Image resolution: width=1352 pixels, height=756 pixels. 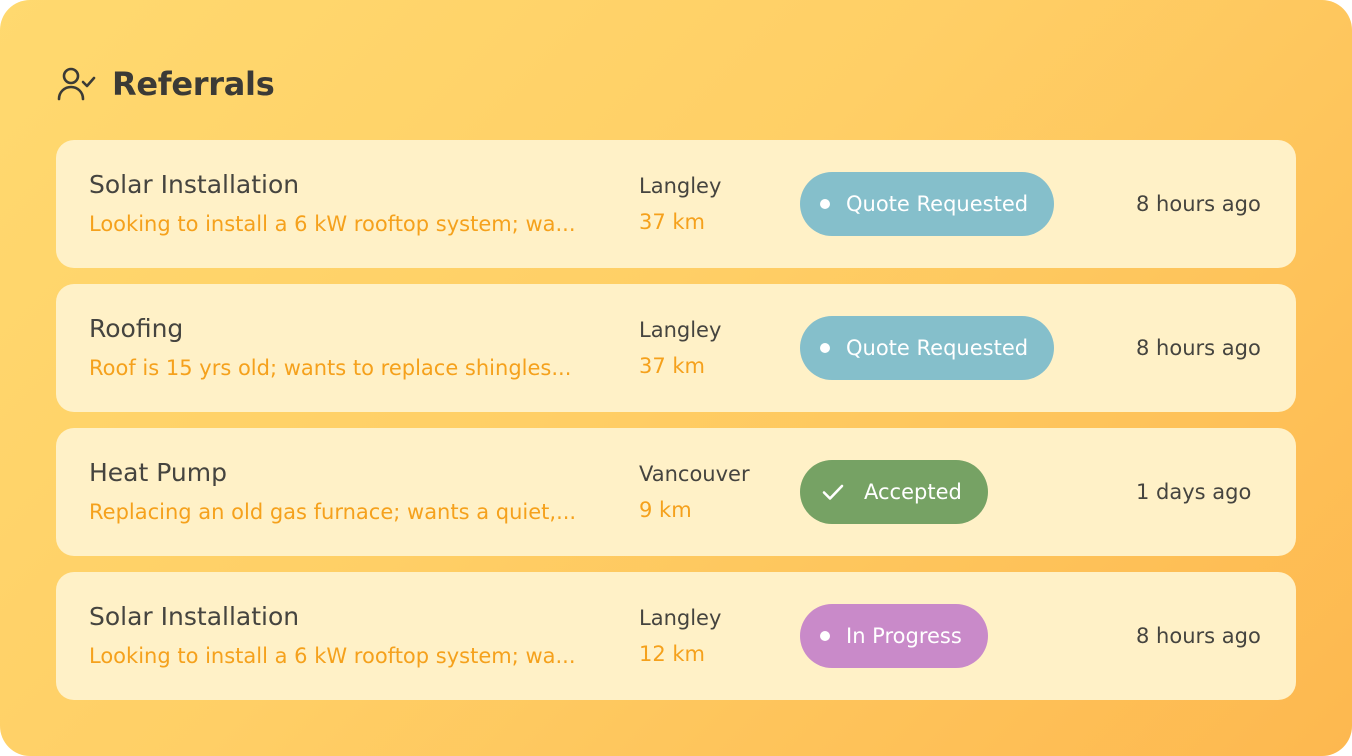 I want to click on referrals-header: Referrals, so click(x=165, y=84).